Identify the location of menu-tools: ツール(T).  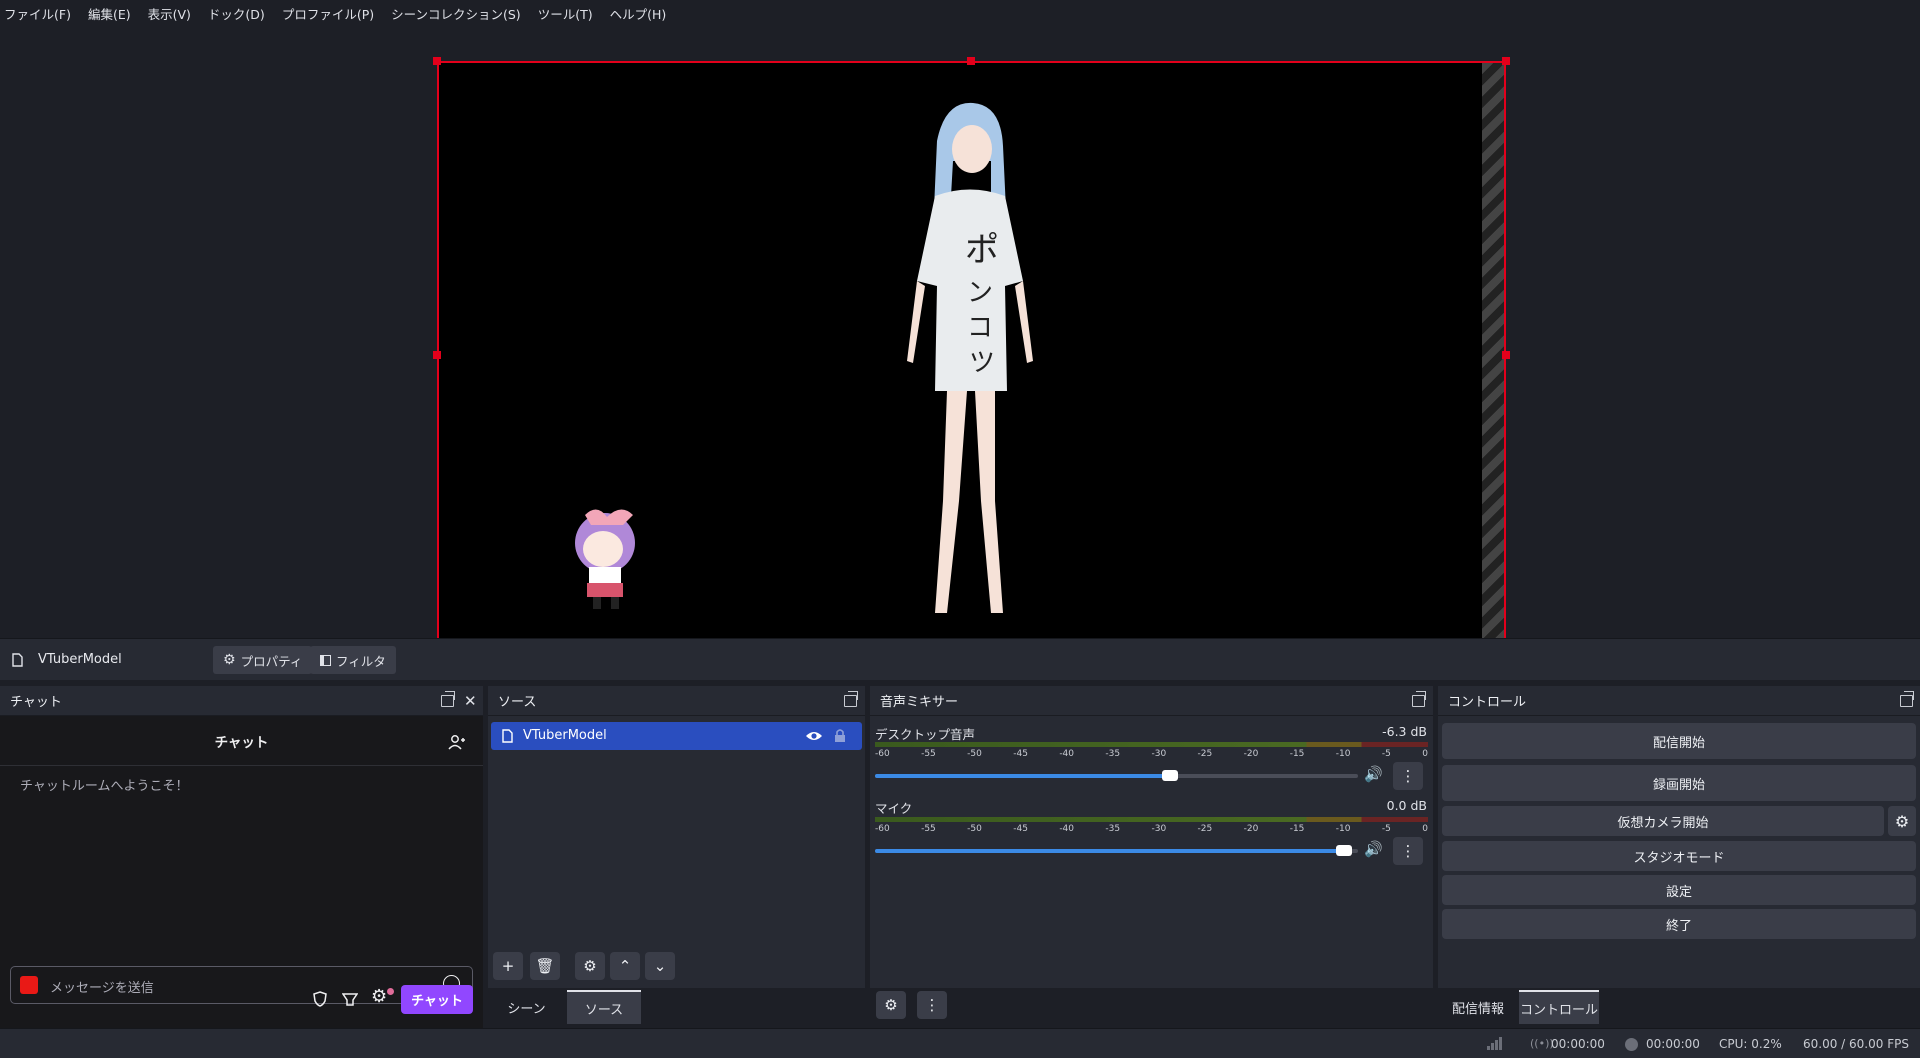
(565, 13).